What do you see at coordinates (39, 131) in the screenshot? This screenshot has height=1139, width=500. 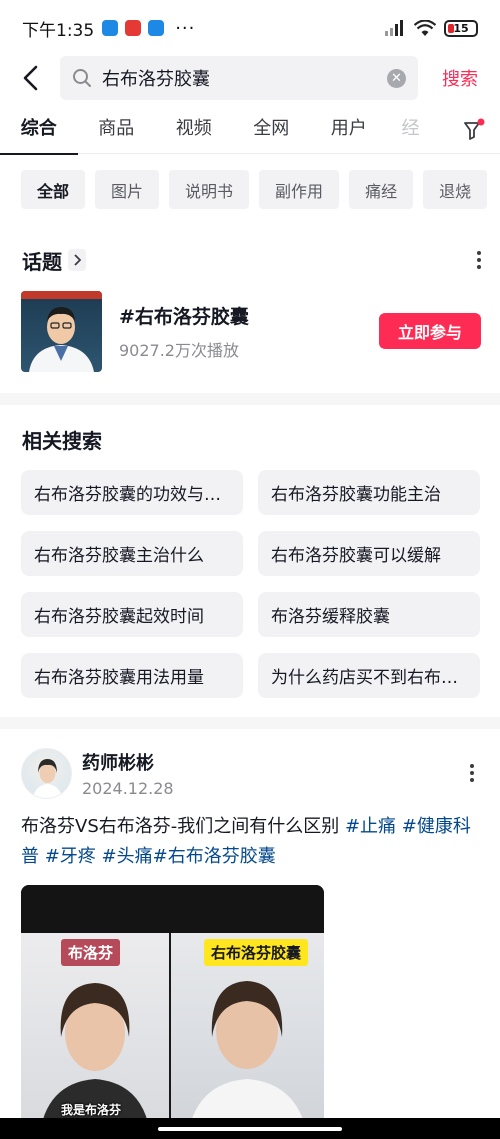 I see `tab-comprehensive: 综合` at bounding box center [39, 131].